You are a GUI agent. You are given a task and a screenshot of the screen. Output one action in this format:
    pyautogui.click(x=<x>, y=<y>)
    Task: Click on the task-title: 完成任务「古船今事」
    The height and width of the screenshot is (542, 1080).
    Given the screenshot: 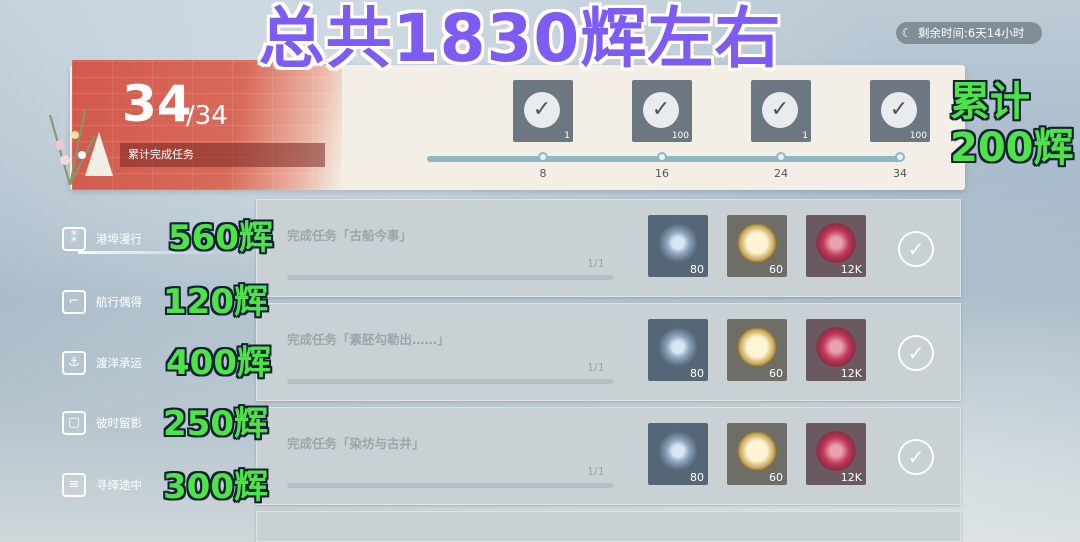 What is the action you would take?
    pyautogui.click(x=350, y=235)
    